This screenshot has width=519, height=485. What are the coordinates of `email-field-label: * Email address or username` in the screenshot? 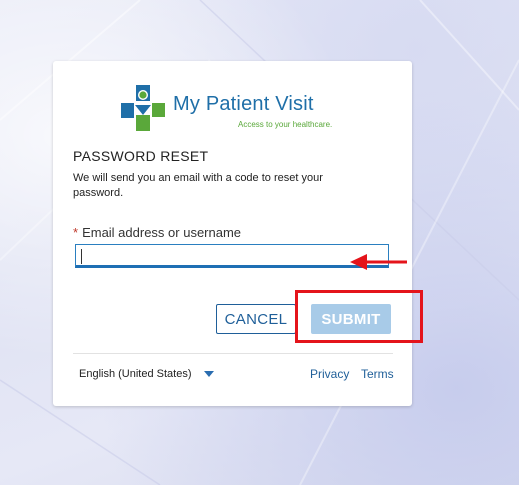 It's located at (157, 232).